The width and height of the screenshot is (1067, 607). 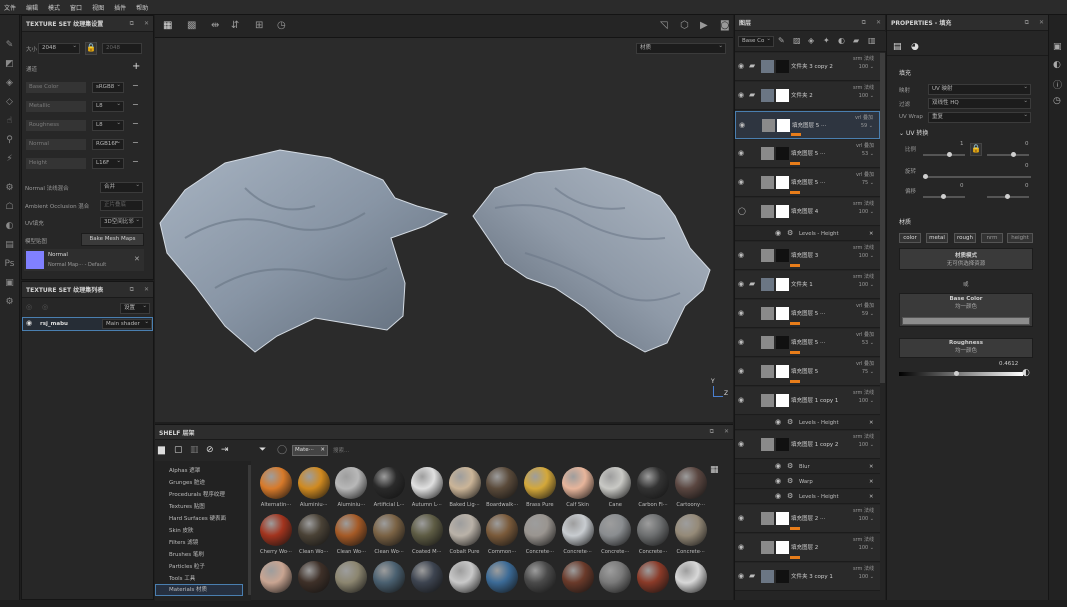 What do you see at coordinates (871, 234) in the screenshot?
I see `remove-effect-icon: ✕` at bounding box center [871, 234].